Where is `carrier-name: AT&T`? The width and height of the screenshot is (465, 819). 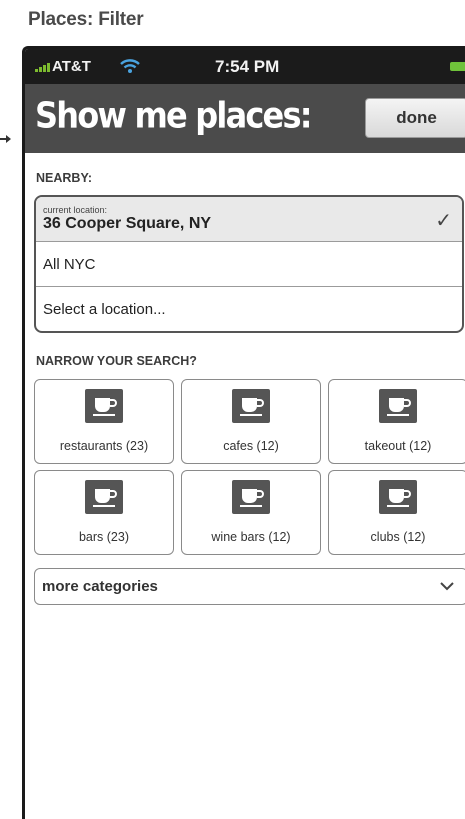 carrier-name: AT&T is located at coordinates (71, 66).